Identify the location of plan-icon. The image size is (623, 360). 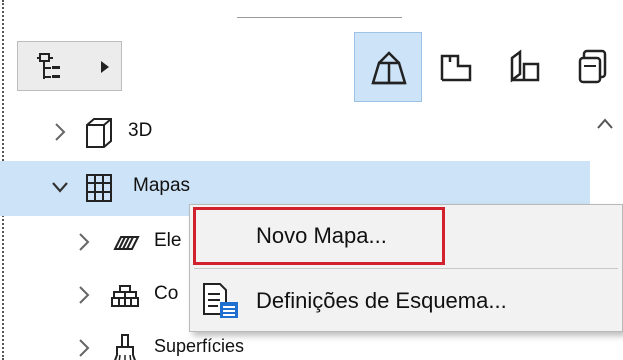
(456, 68).